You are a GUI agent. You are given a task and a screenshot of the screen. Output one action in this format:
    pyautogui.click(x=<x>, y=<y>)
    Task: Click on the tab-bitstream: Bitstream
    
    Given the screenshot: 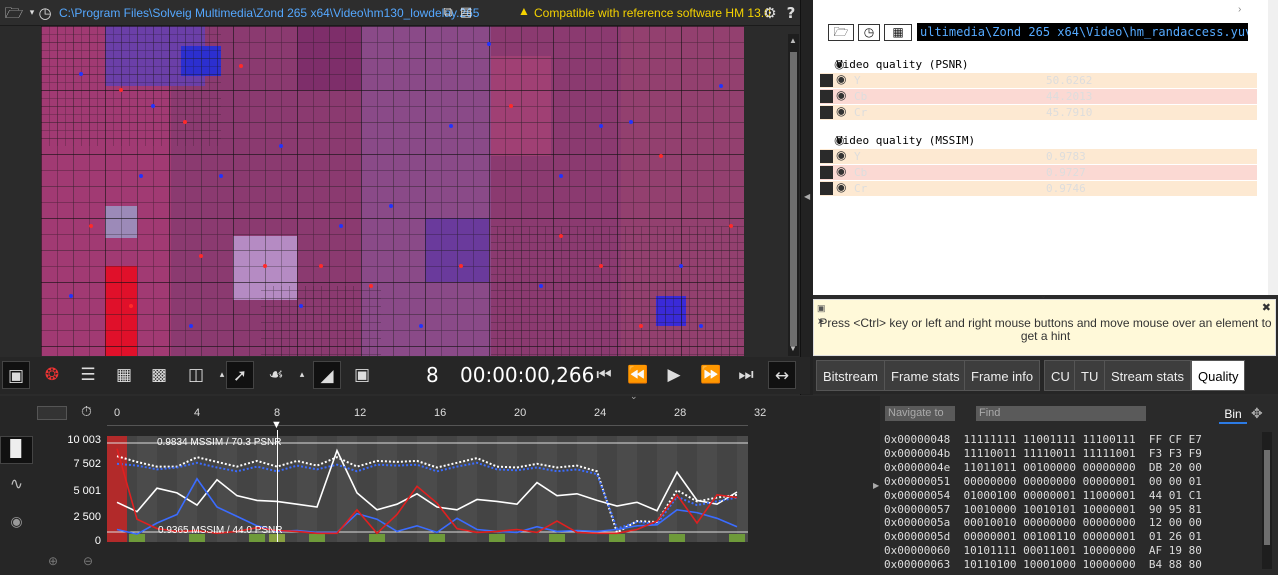 What is the action you would take?
    pyautogui.click(x=850, y=375)
    